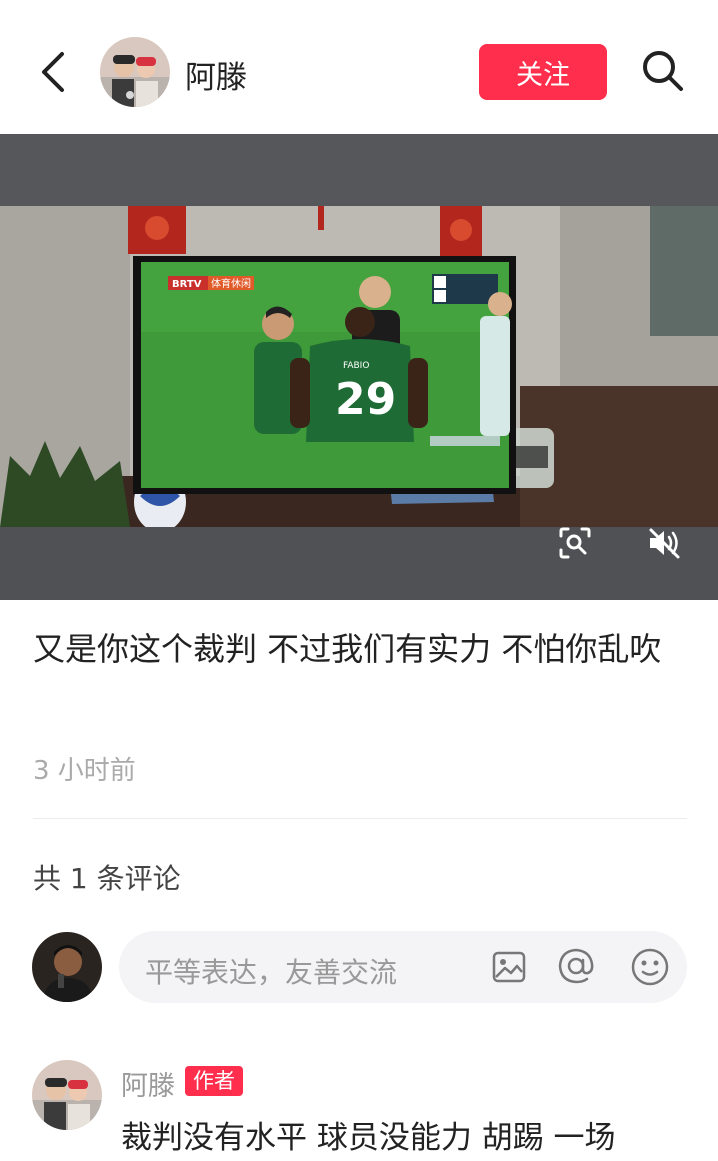 Image resolution: width=718 pixels, height=1161 pixels. I want to click on my-avatar, so click(67, 967).